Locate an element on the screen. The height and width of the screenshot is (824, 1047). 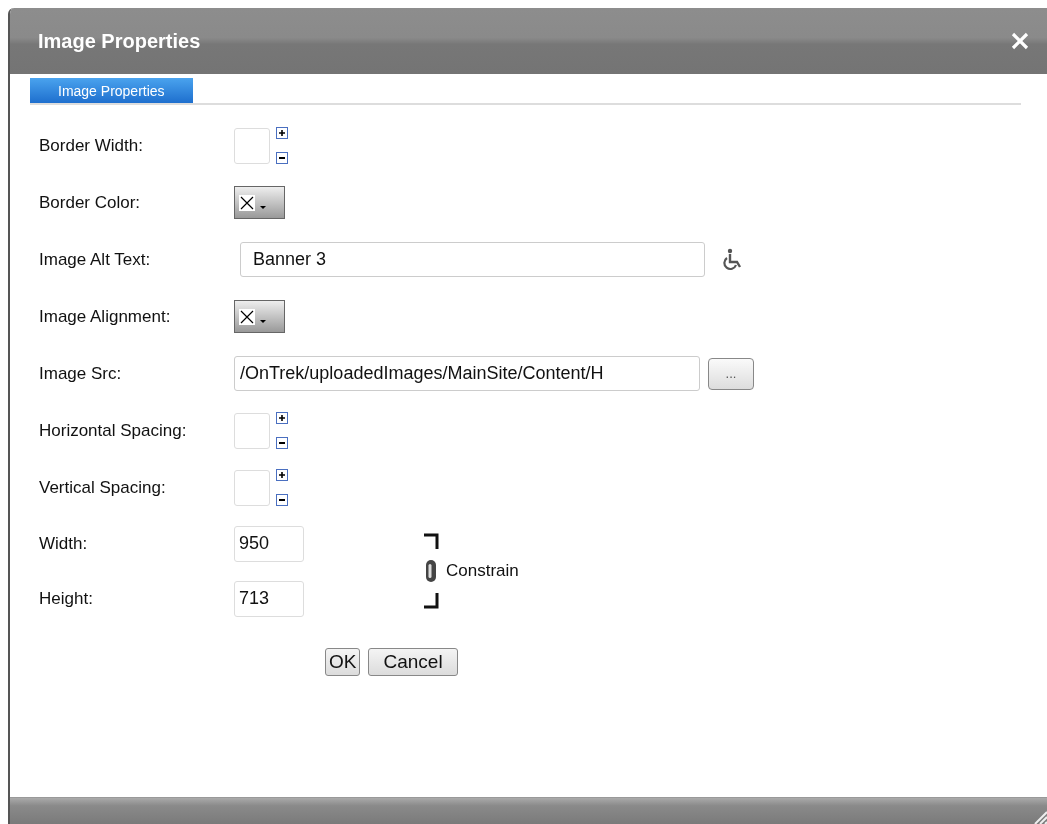
field-label: Image Alt Text: is located at coordinates (95, 259).